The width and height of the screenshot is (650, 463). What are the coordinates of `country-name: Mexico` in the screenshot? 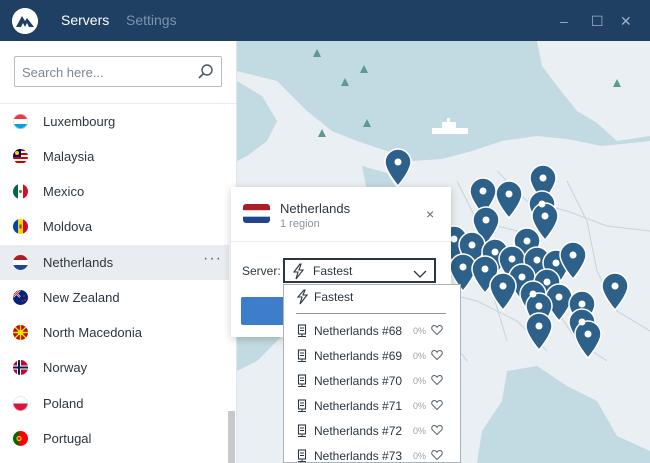 It's located at (64, 191).